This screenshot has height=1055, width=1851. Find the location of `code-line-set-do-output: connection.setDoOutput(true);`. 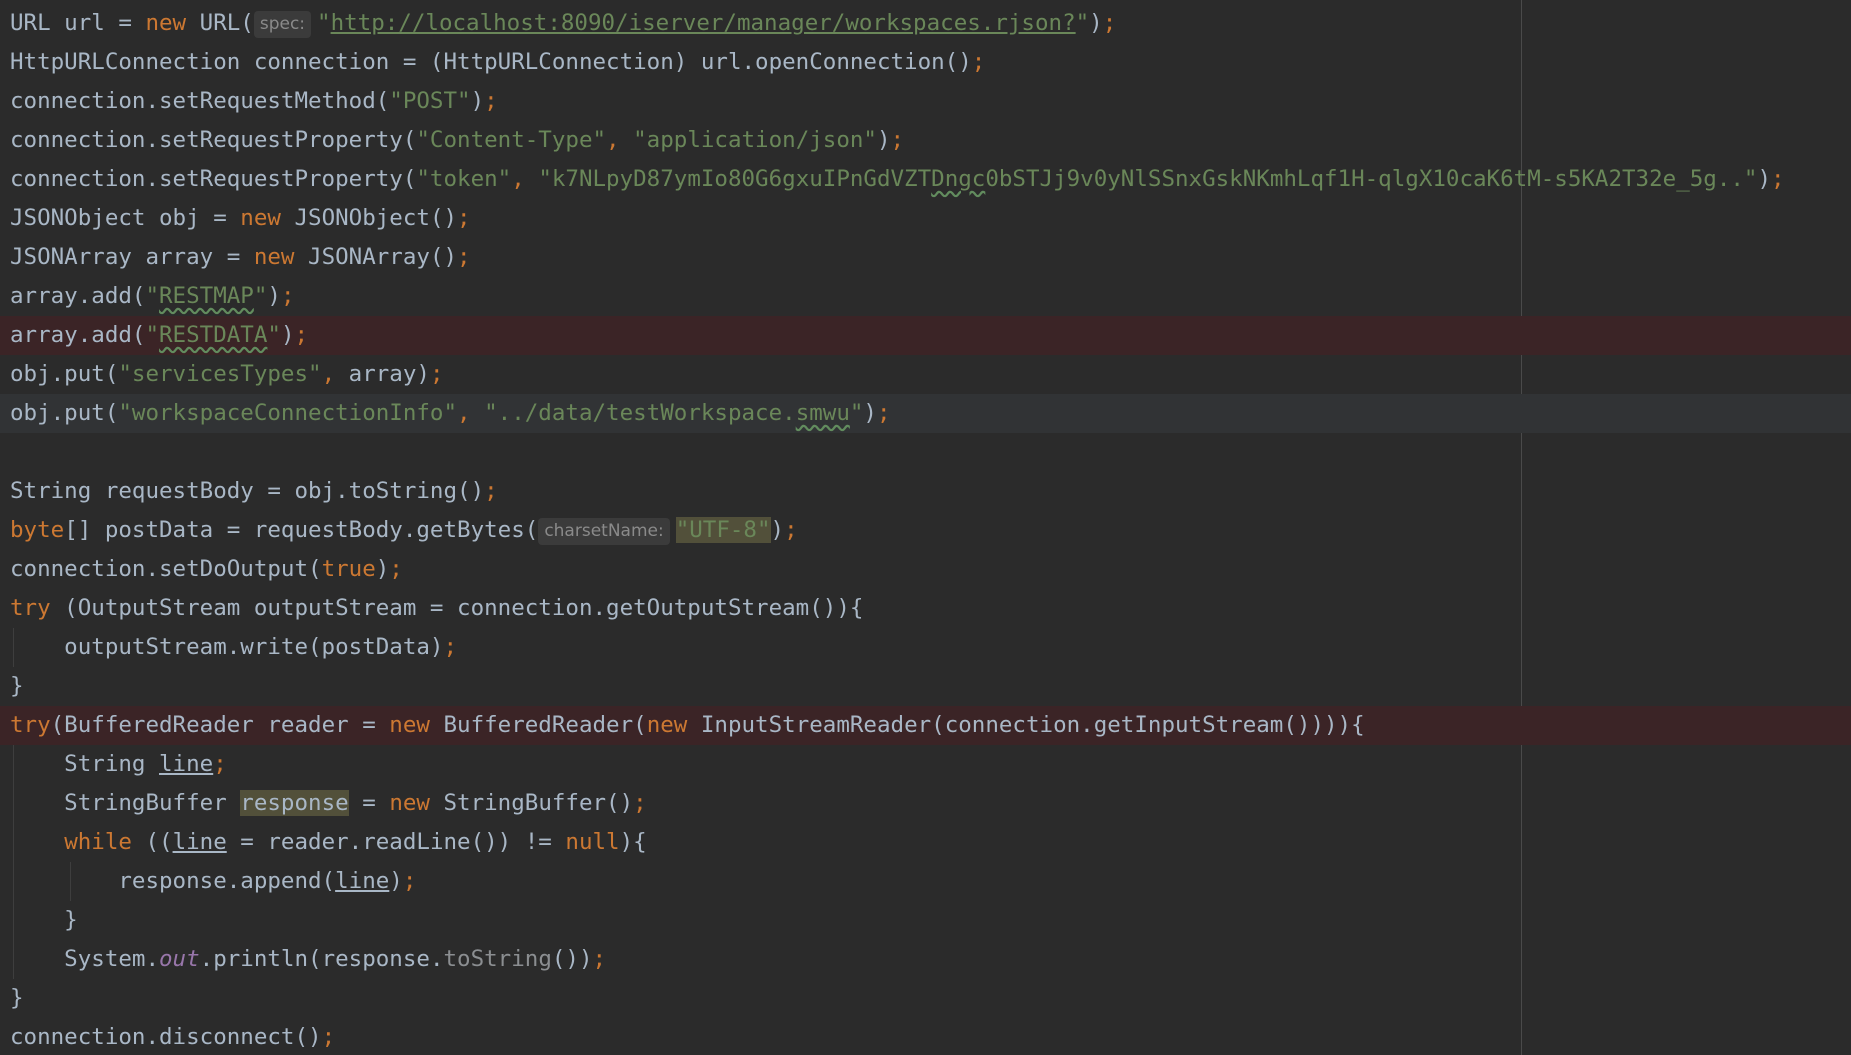

code-line-set-do-output: connection.setDoOutput(true); is located at coordinates (925, 569).